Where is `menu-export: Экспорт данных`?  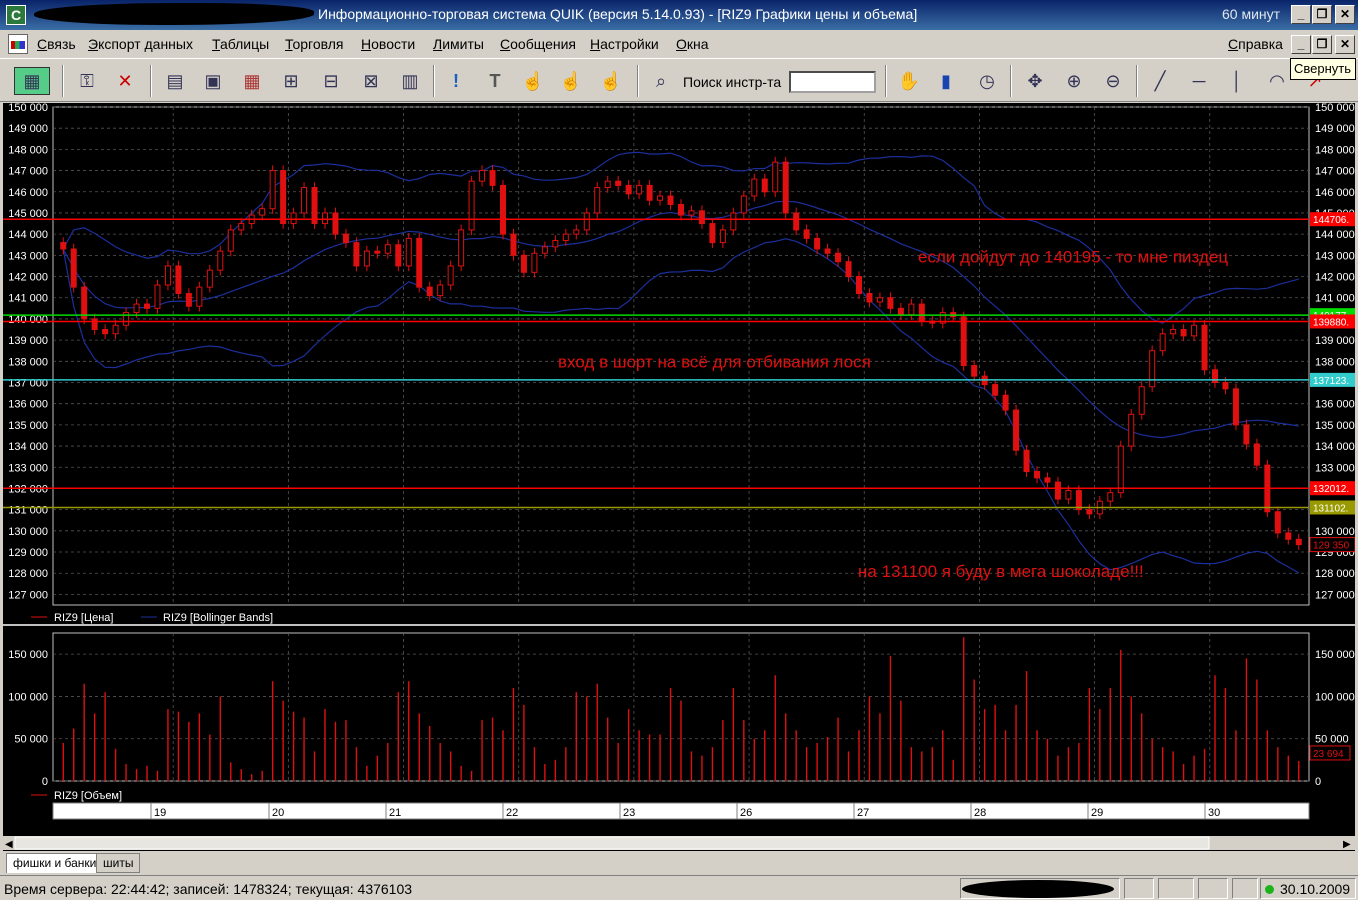
menu-export: Экспорт данных is located at coordinates (140, 44).